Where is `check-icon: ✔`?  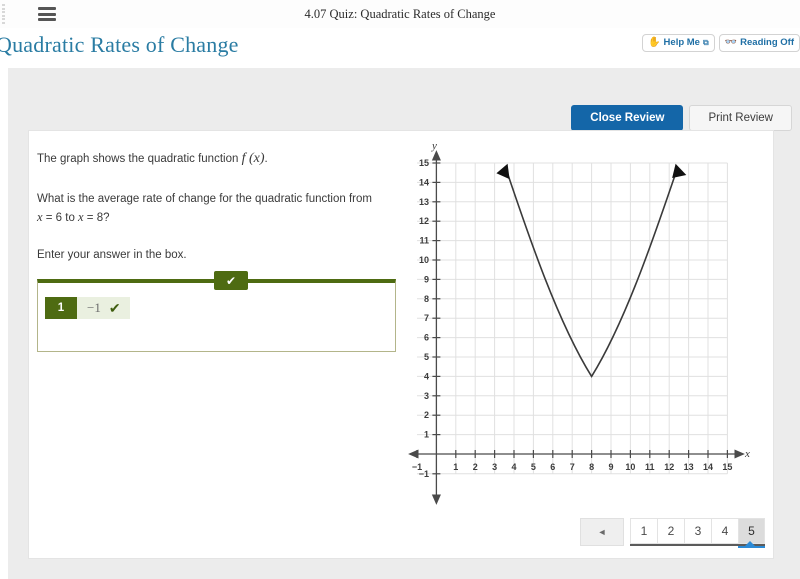
check-icon: ✔ is located at coordinates (231, 280).